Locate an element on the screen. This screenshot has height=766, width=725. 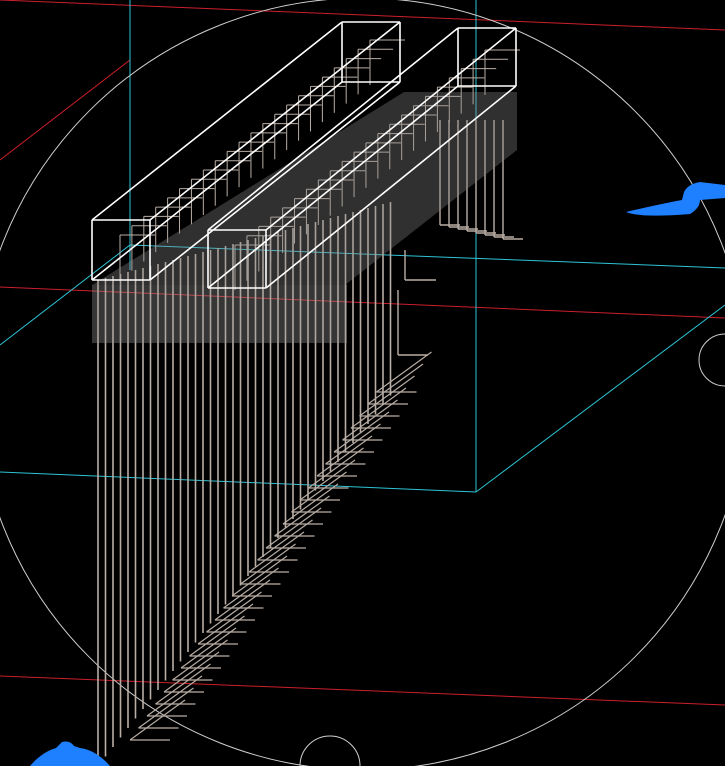
shade-face is located at coordinates (219, 314).